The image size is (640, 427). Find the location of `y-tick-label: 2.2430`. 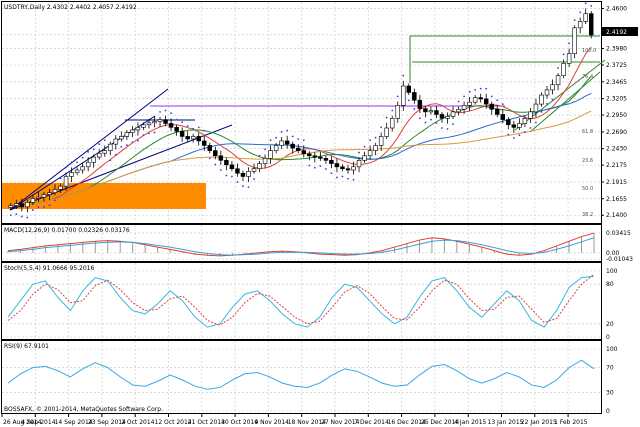

y-tick-label: 2.2430 is located at coordinates (616, 149).